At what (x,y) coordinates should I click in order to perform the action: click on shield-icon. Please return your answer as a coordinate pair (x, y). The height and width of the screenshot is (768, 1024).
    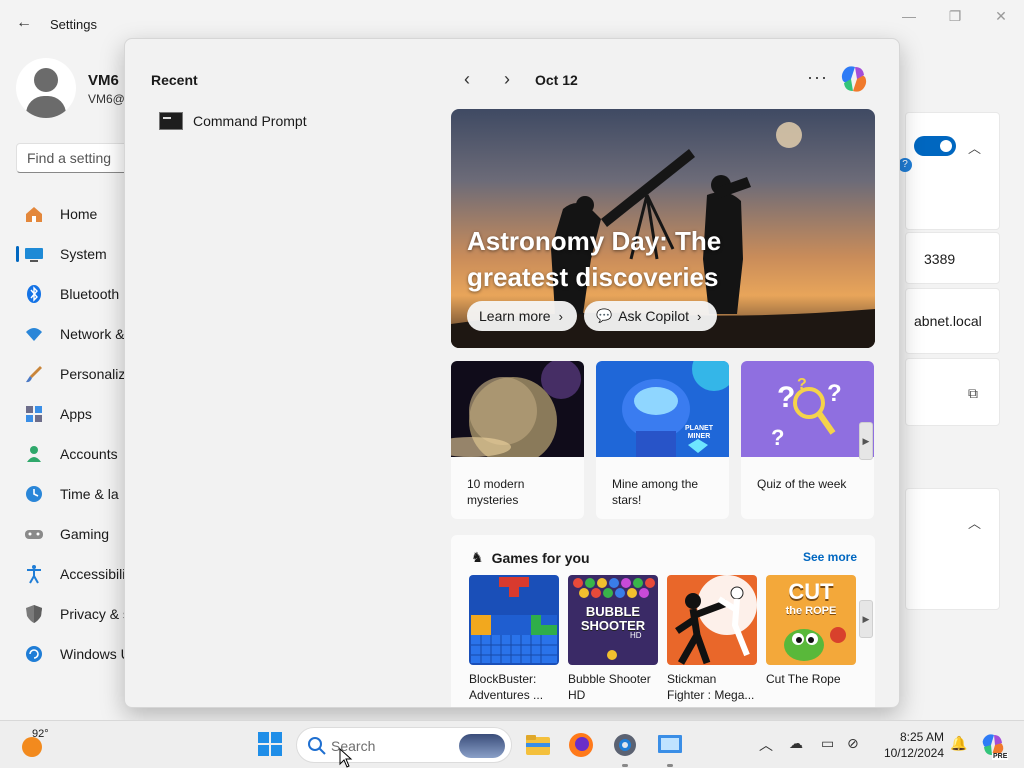
    Looking at the image, I should click on (34, 614).